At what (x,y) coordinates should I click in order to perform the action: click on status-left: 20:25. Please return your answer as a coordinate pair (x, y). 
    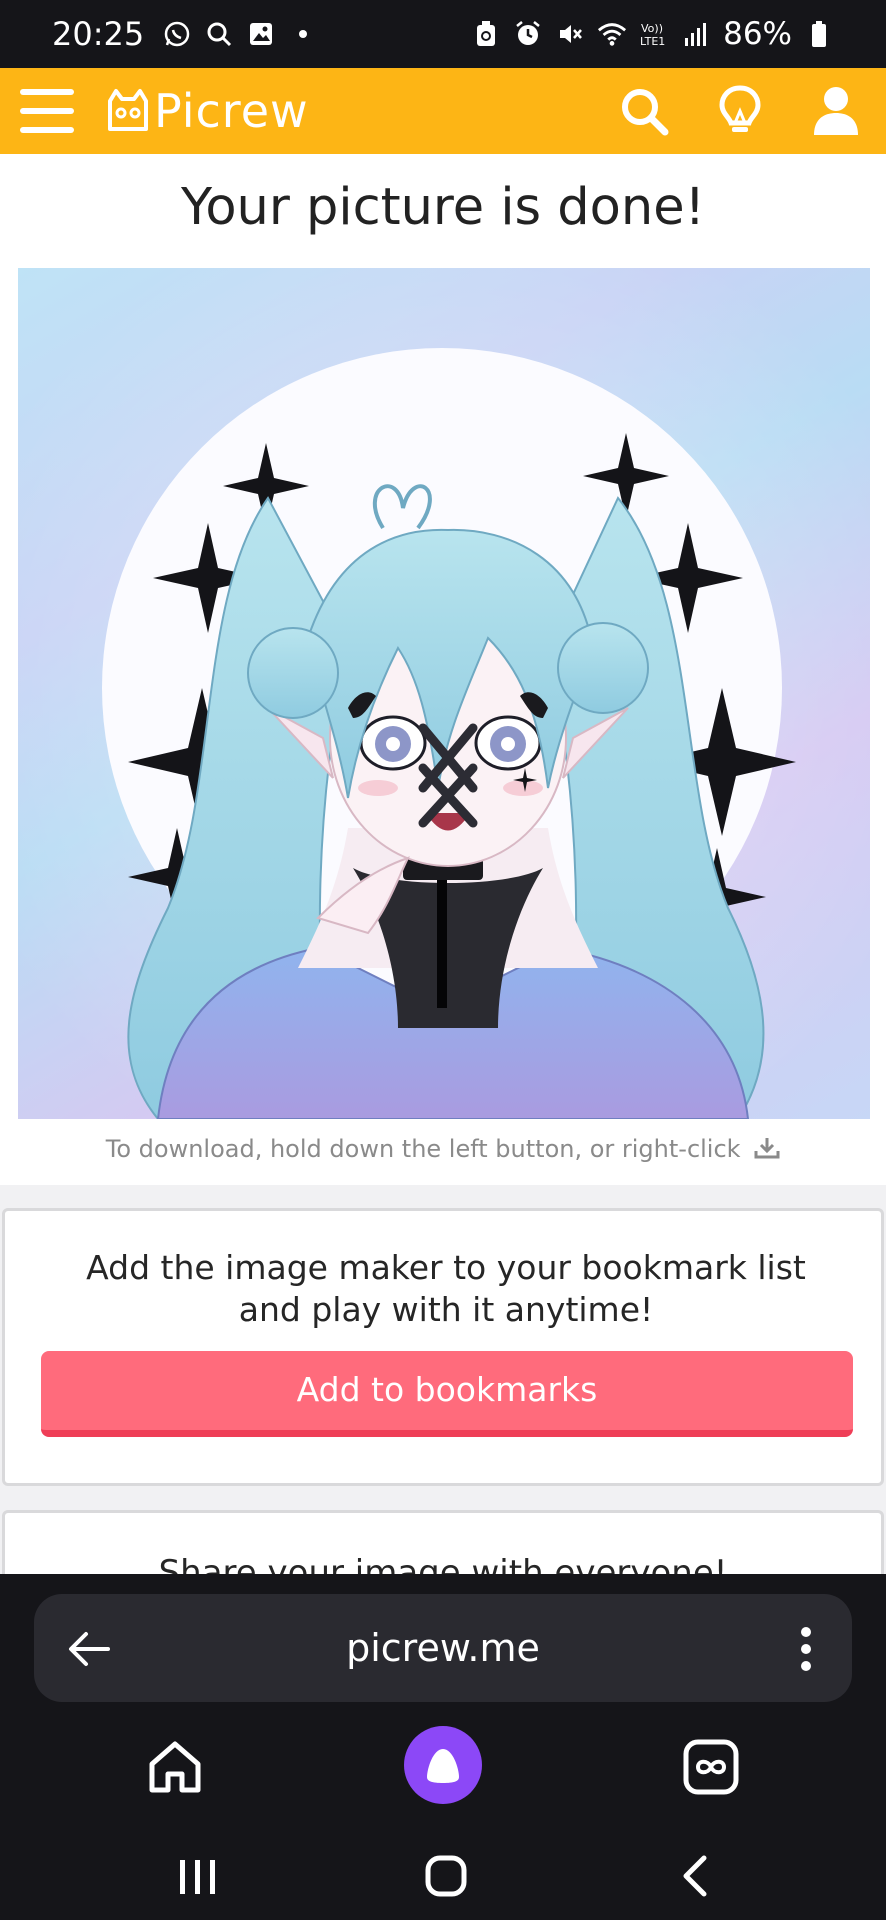
    Looking at the image, I should click on (185, 34).